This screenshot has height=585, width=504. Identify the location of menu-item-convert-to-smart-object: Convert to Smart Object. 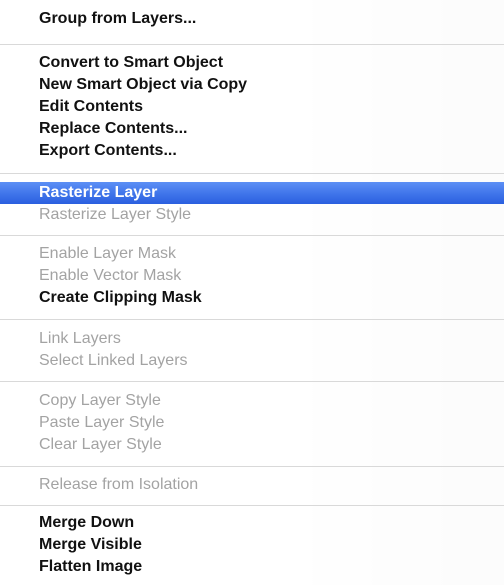
(252, 63).